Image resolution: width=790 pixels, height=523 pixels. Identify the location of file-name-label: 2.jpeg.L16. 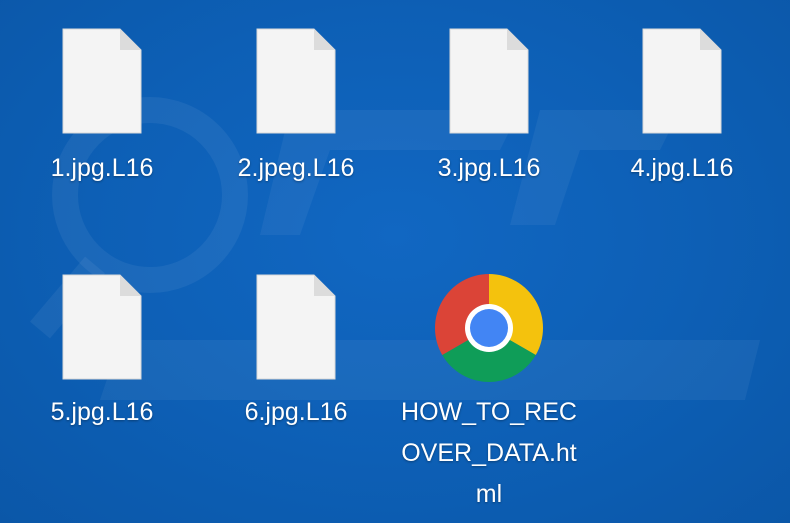
(296, 168).